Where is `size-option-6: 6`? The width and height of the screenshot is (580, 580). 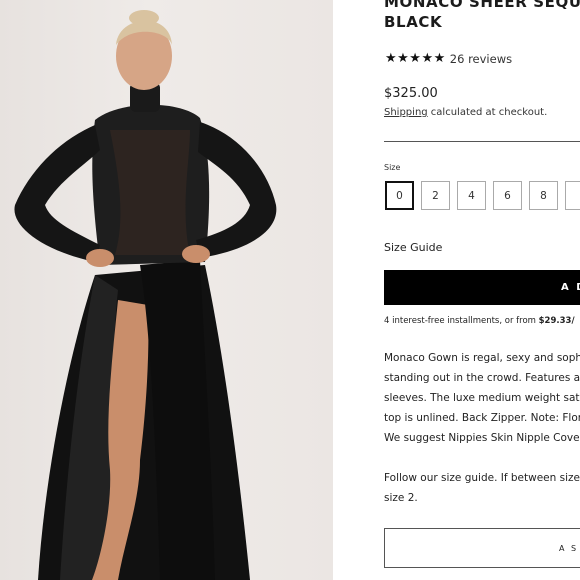 size-option-6: 6 is located at coordinates (507, 195).